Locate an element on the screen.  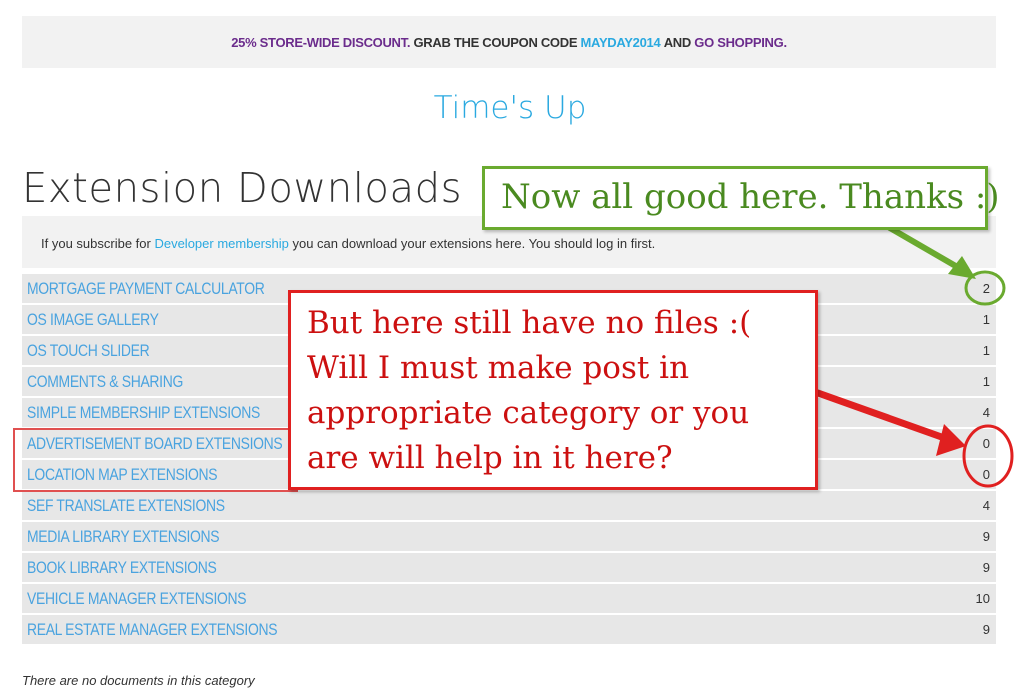
extension-link: BOOK LIBRARY EXTENSIONS is located at coordinates (122, 568).